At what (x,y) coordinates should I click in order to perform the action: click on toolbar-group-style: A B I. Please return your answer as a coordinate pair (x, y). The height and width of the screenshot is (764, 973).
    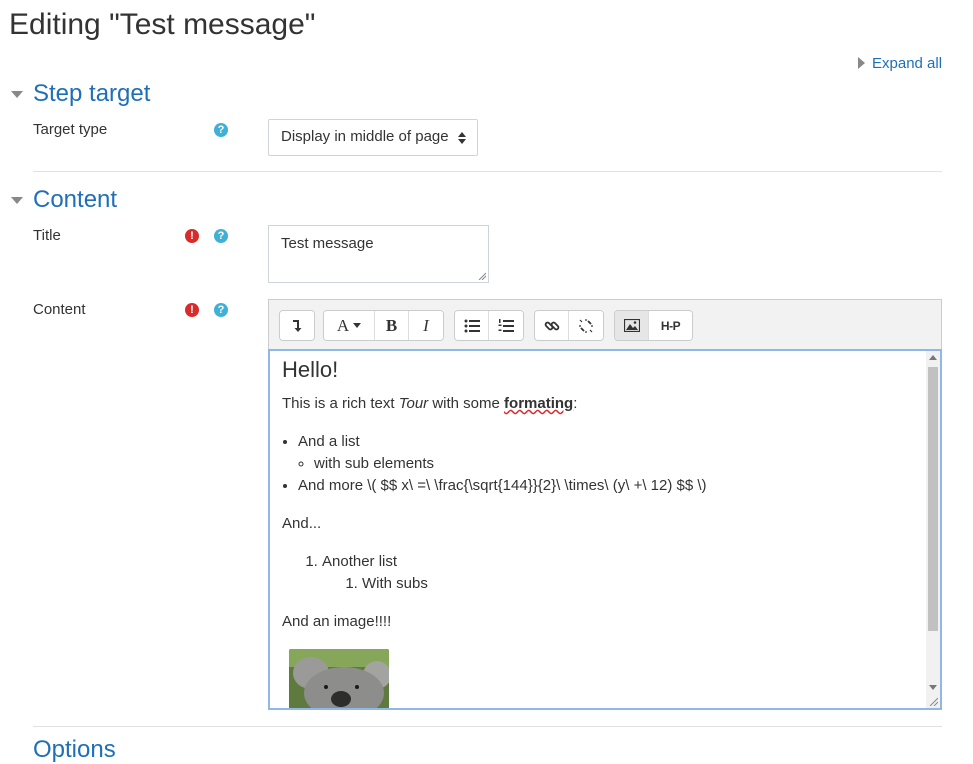
    Looking at the image, I should click on (383, 325).